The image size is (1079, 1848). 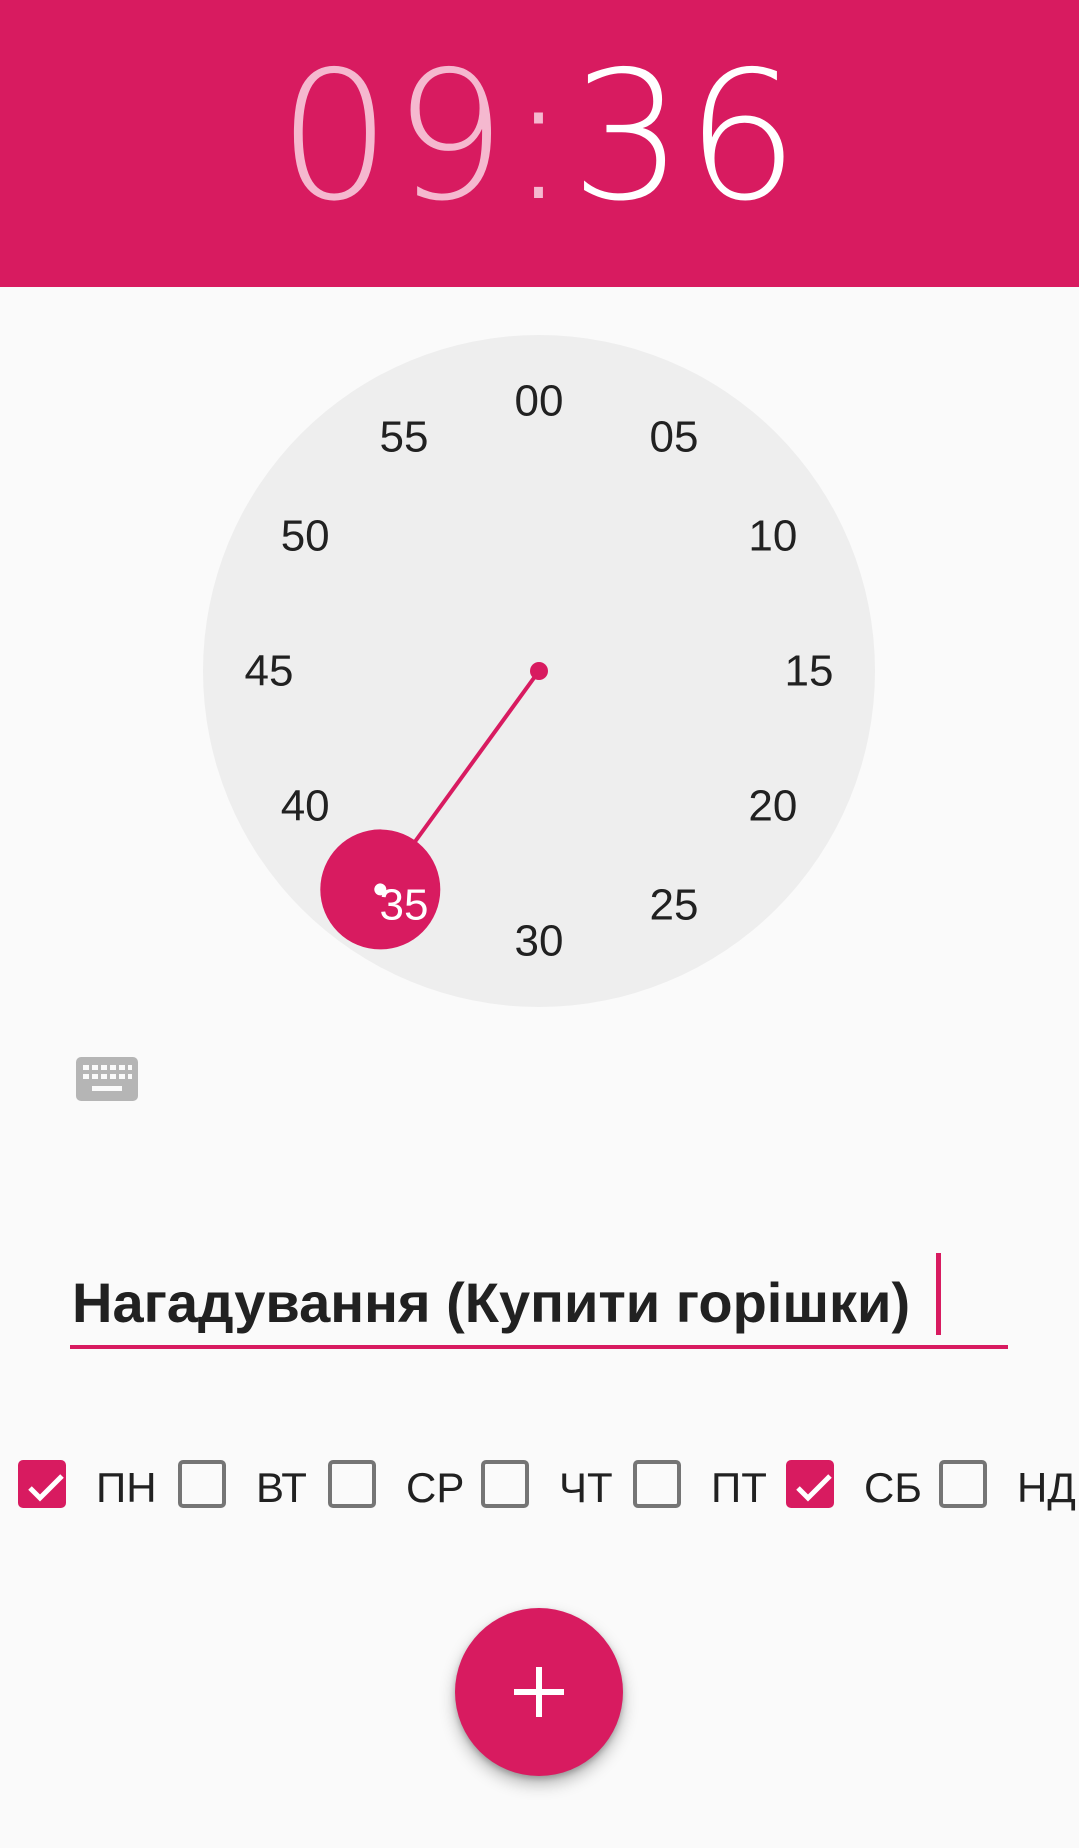 I want to click on weekday-label: ПТ, so click(x=739, y=1487).